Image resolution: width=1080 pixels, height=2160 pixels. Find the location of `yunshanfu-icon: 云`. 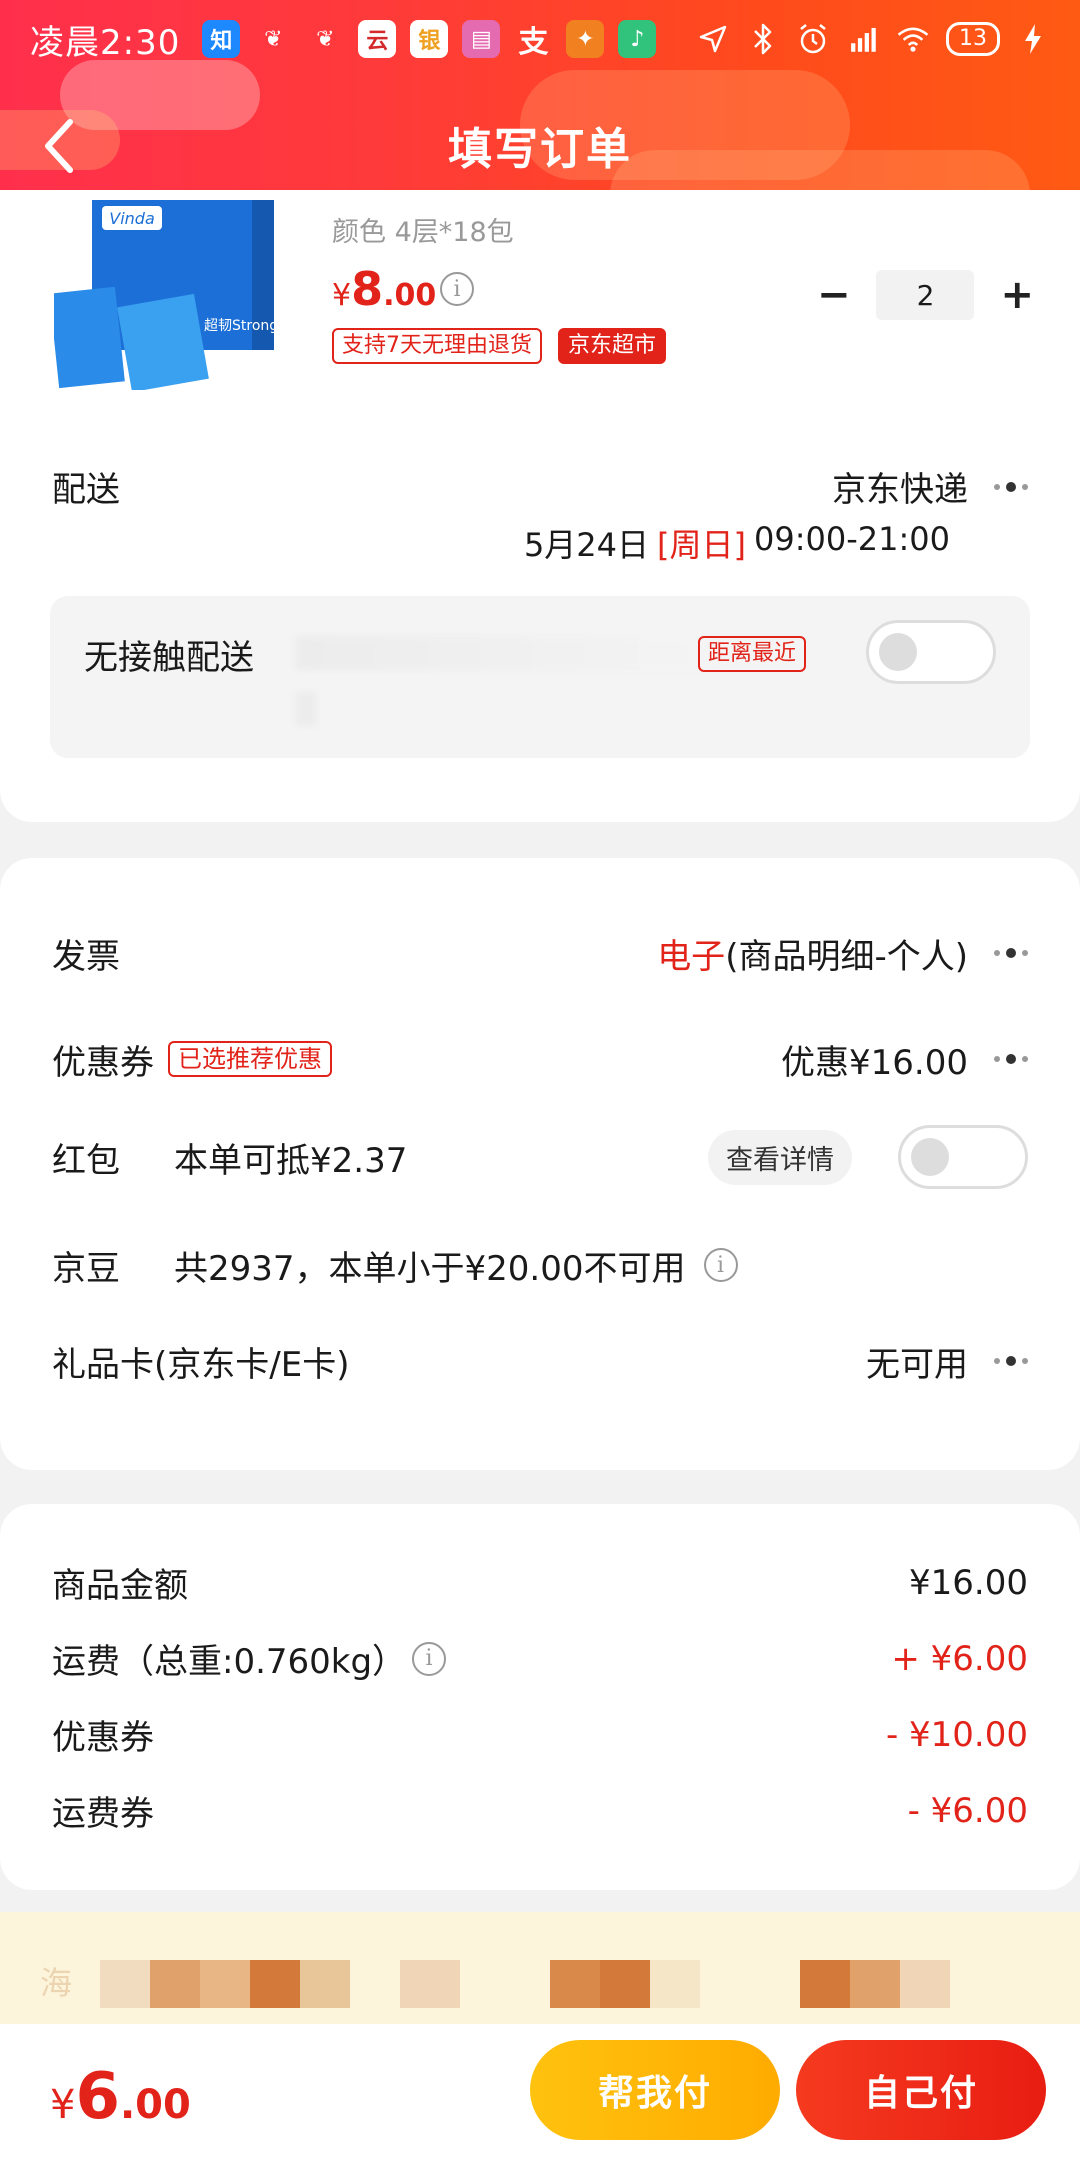

yunshanfu-icon: 云 is located at coordinates (377, 39).